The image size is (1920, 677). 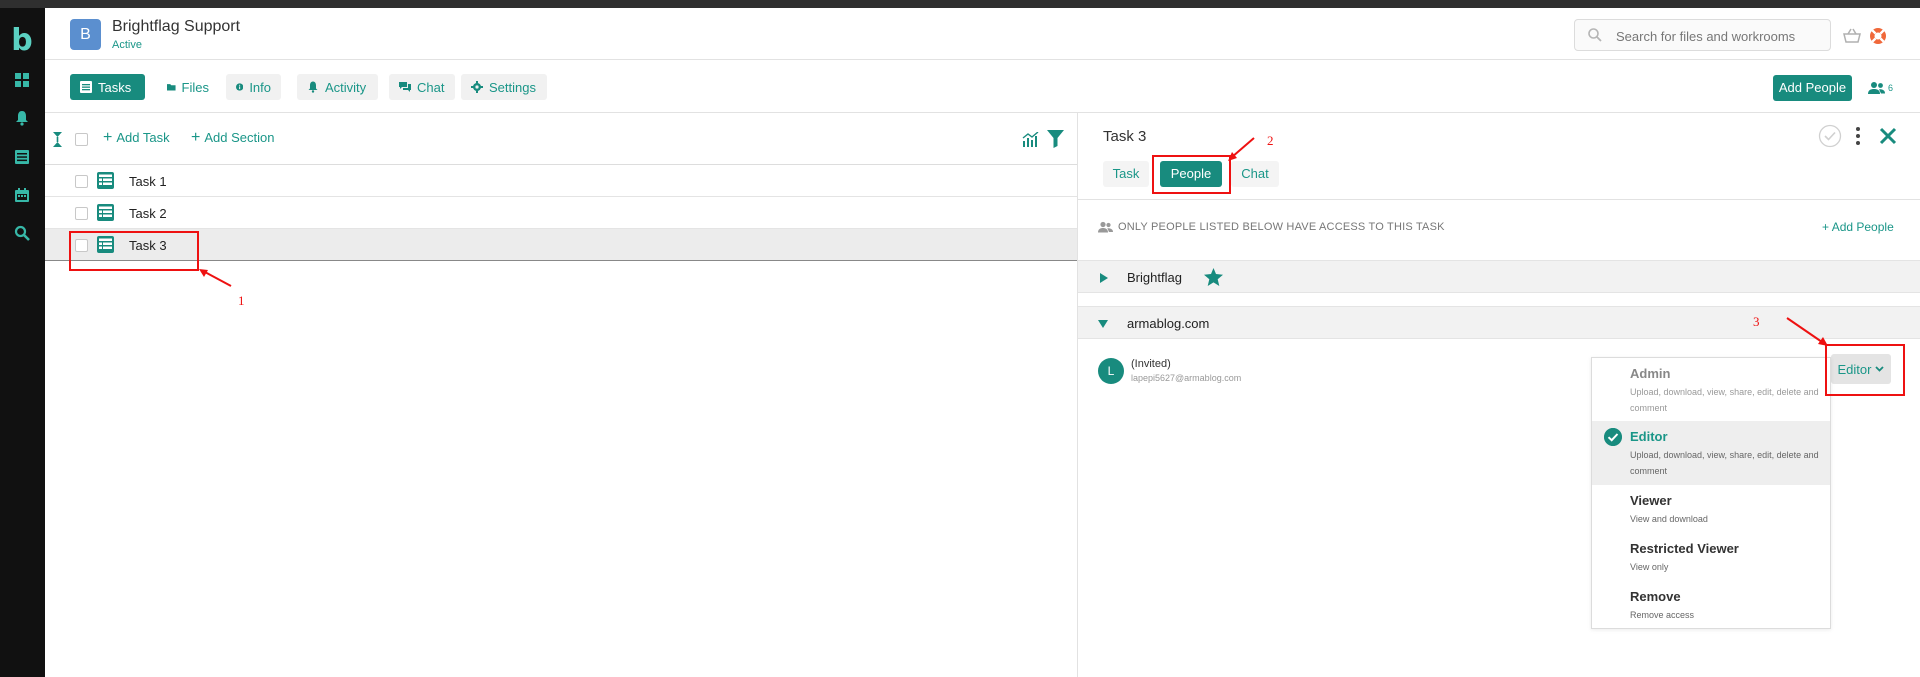 I want to click on role-option-label: Editor, so click(x=1649, y=436).